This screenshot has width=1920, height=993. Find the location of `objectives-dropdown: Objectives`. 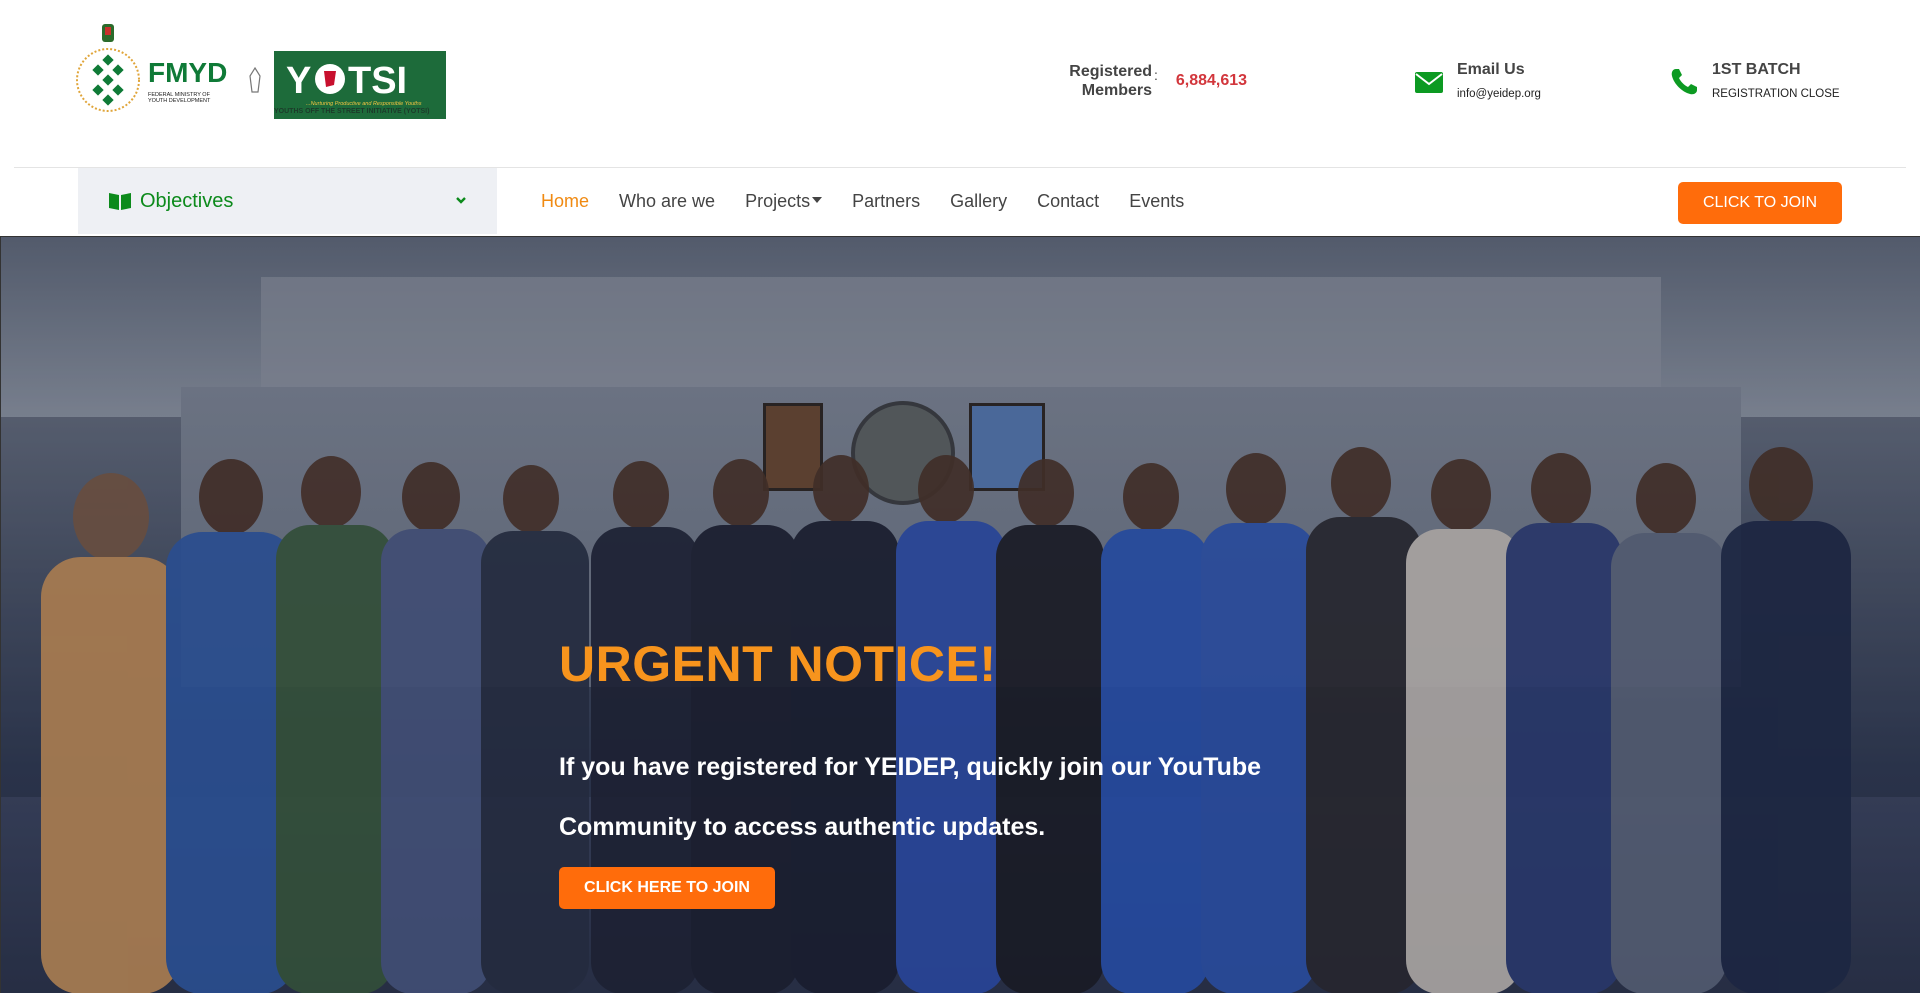

objectives-dropdown: Objectives is located at coordinates (287, 201).